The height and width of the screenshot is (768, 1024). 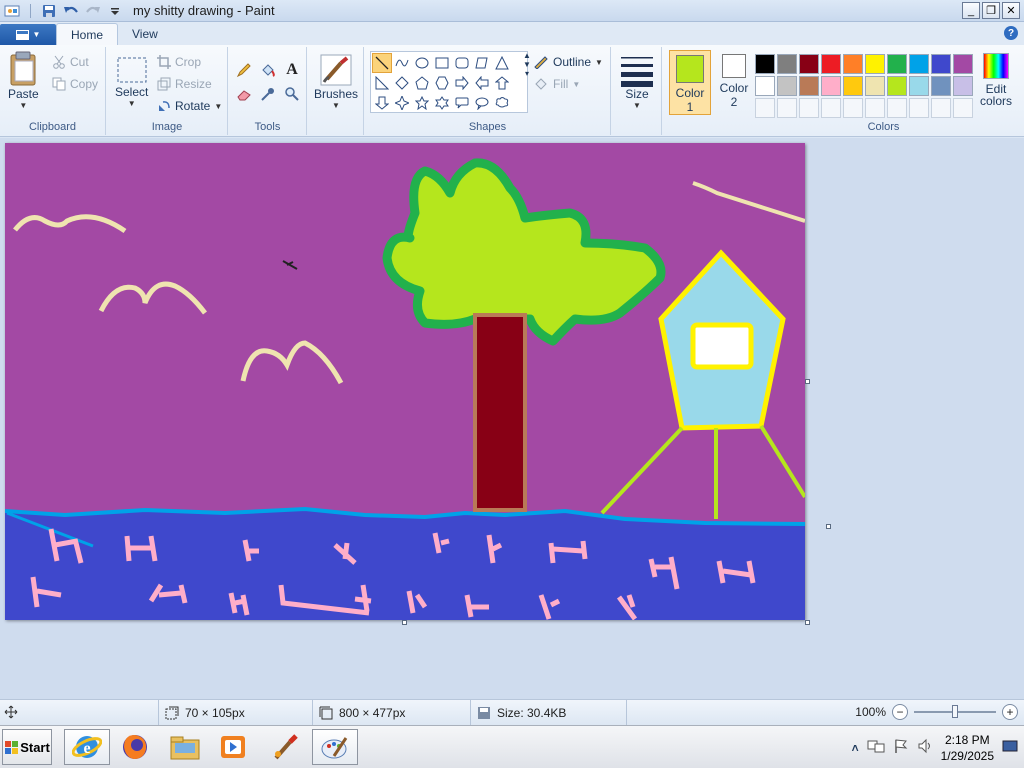 I want to click on six-point-star-shape-icon, so click(x=442, y=103).